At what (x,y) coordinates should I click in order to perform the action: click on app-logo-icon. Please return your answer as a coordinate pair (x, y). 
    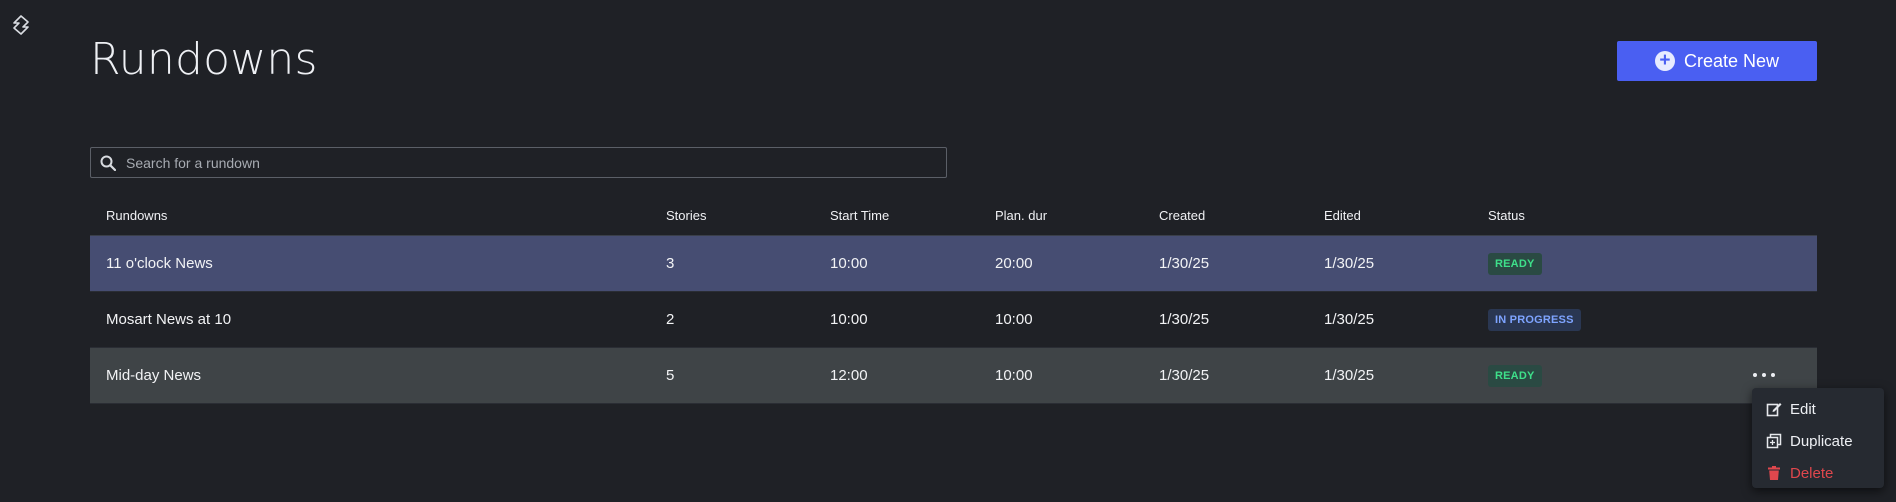
    Looking at the image, I should click on (21, 25).